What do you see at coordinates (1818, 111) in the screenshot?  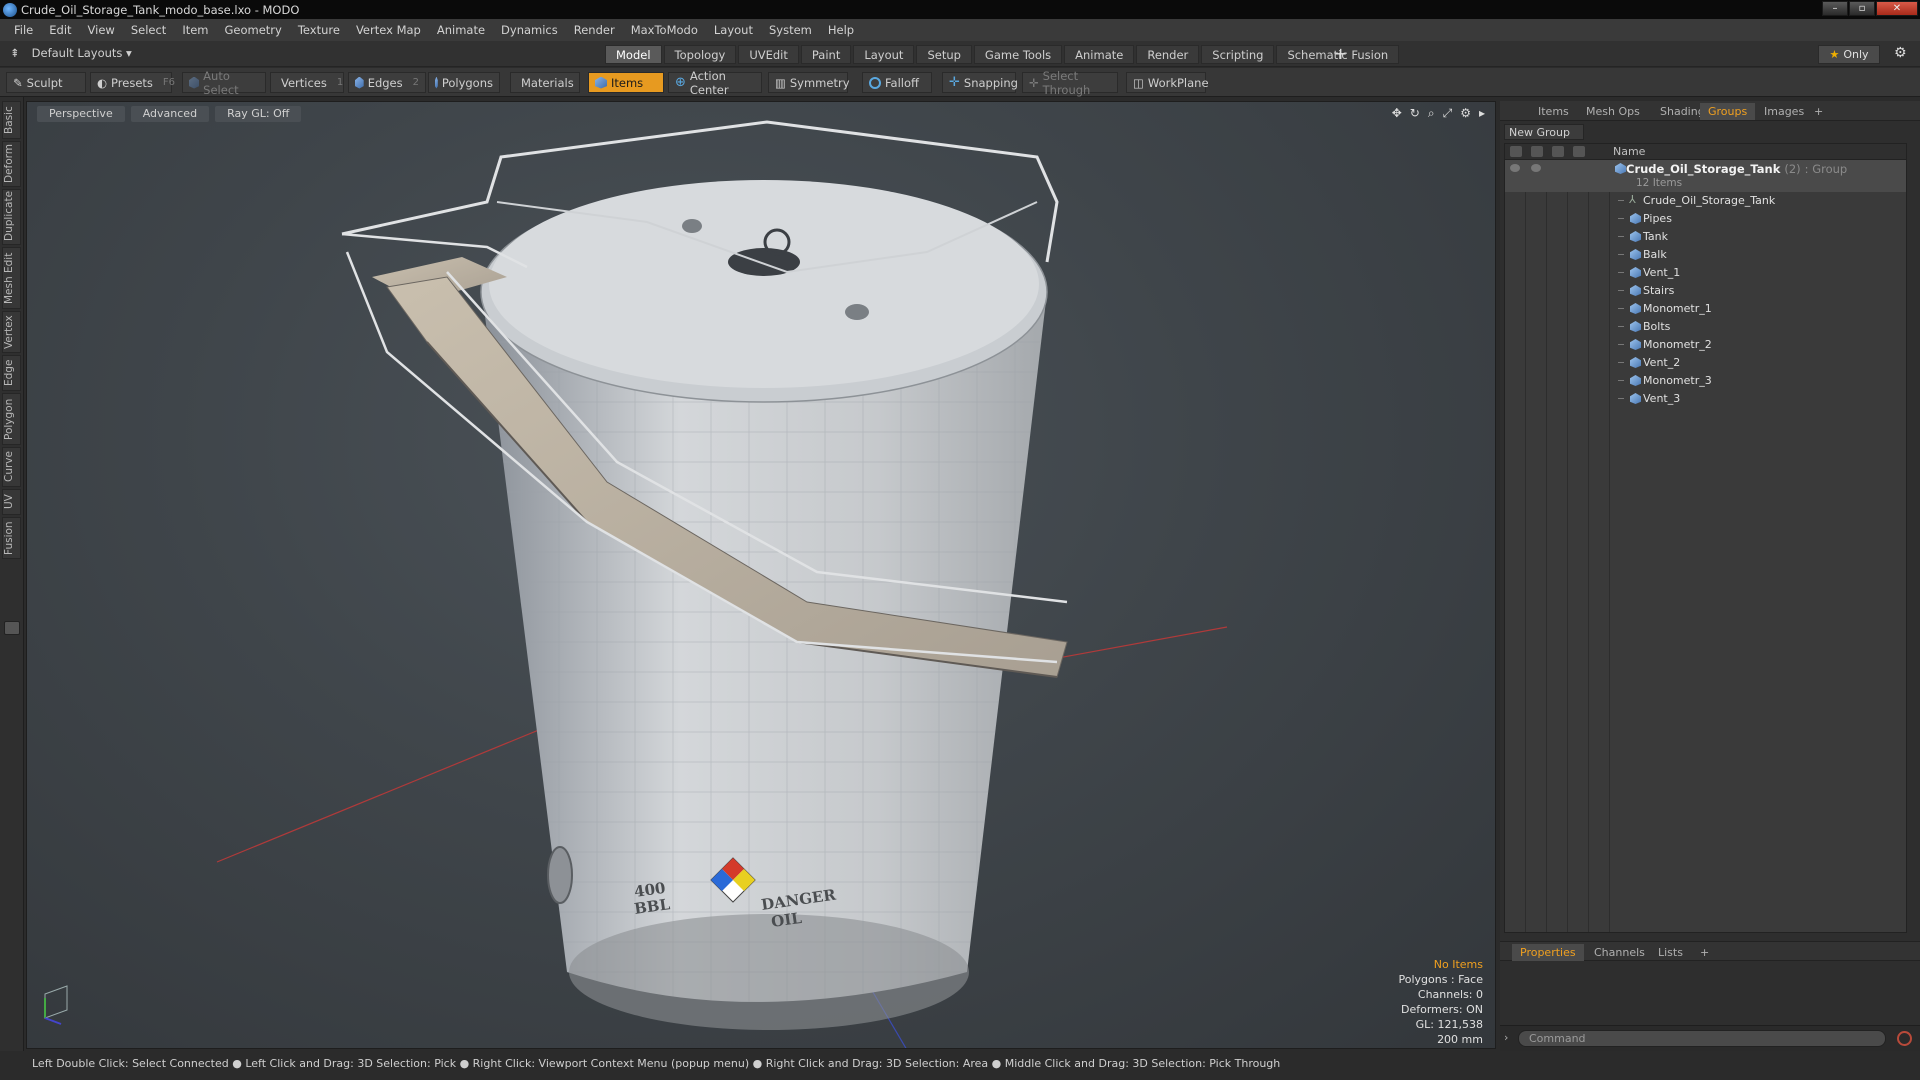 I see `add-panel-tab-button: +` at bounding box center [1818, 111].